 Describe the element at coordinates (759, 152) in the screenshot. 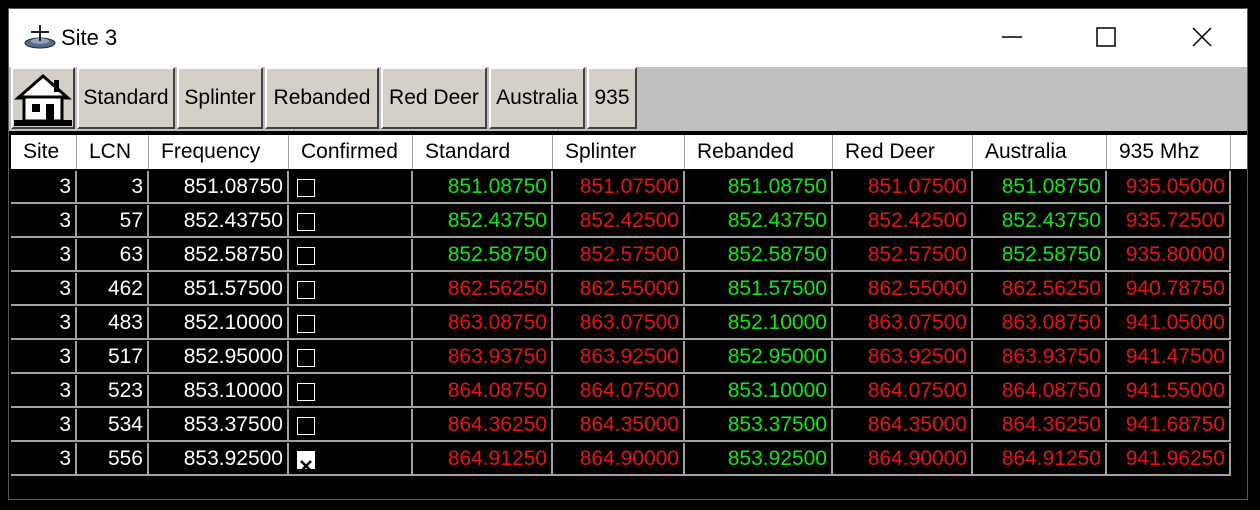

I see `column-header-rebanded: Rebanded` at that location.